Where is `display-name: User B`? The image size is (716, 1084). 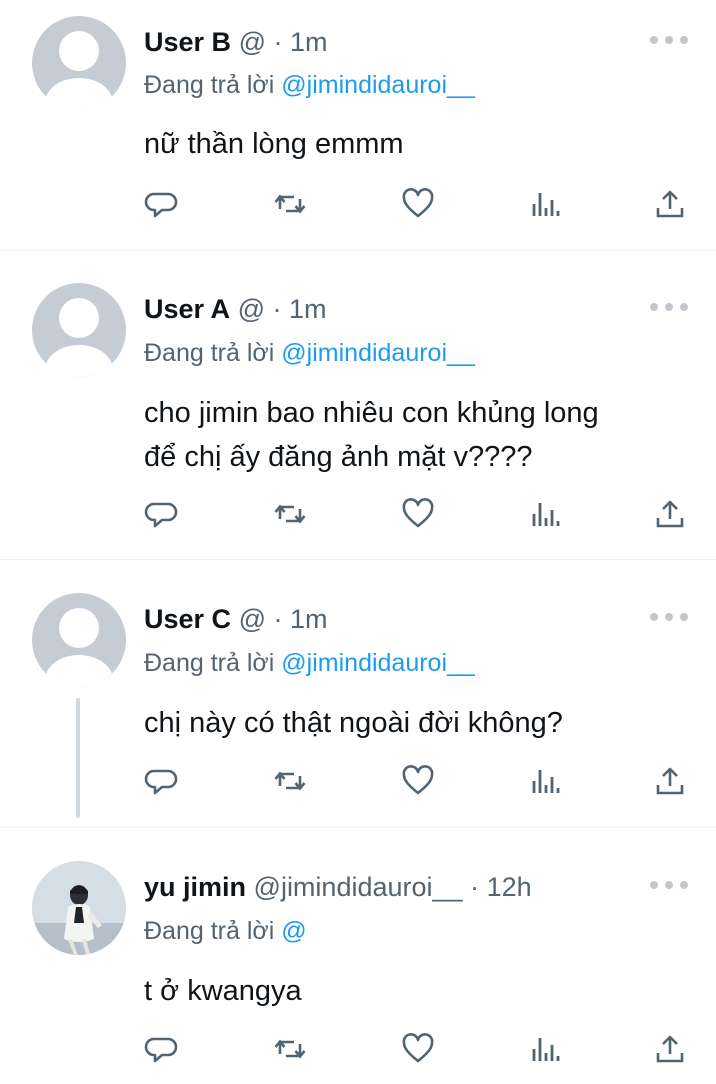 display-name: User B is located at coordinates (187, 42).